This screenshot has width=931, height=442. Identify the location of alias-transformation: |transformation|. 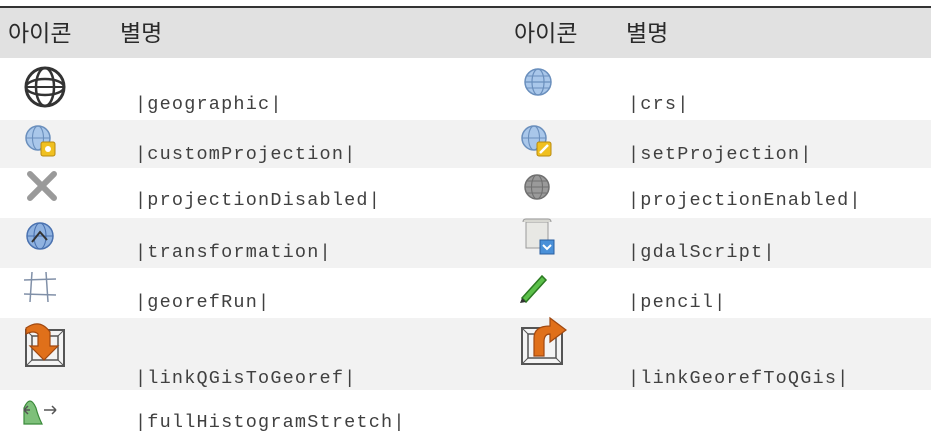
(233, 252).